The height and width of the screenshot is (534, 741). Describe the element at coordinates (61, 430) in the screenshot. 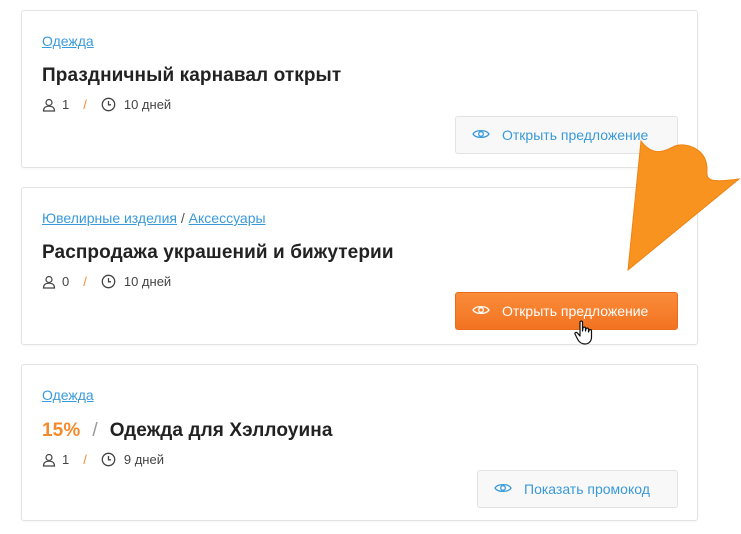

I see `discount-badge: 15%` at that location.